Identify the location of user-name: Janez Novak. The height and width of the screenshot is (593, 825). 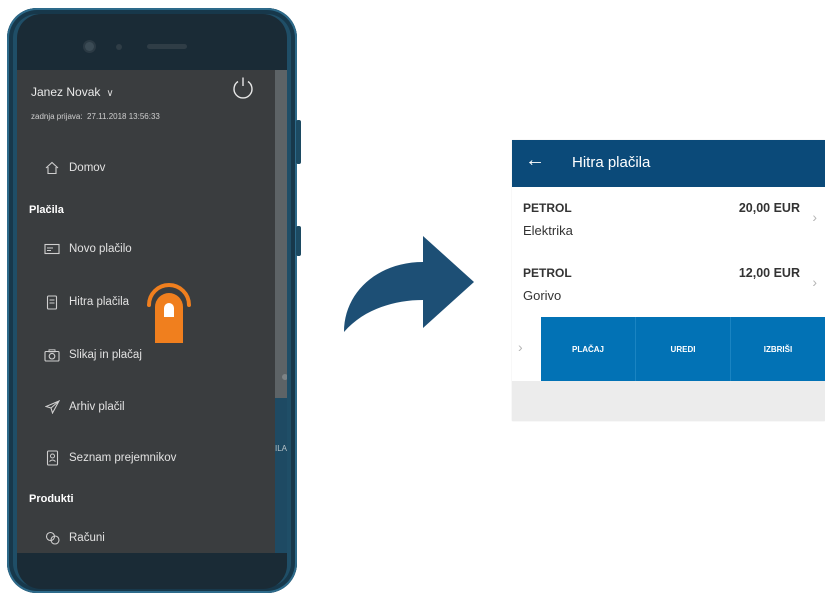
(66, 92).